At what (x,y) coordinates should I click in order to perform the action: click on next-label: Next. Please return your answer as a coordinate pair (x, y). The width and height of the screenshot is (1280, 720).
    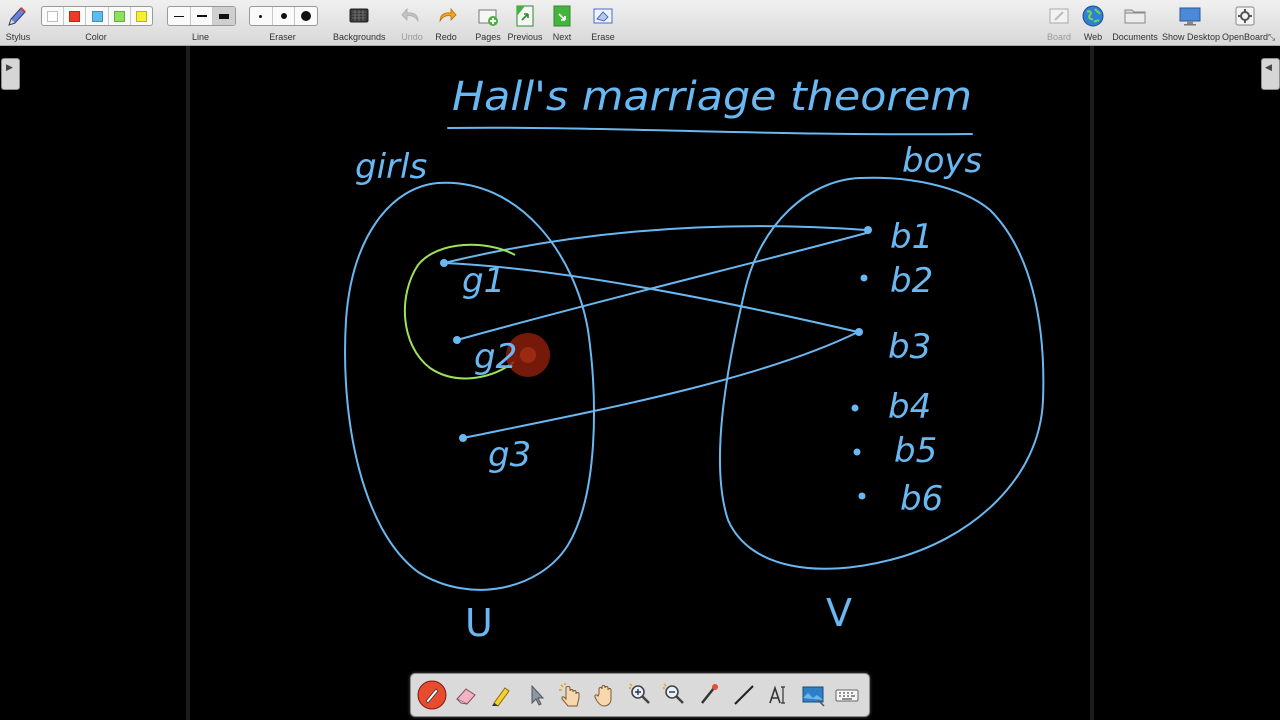
    Looking at the image, I should click on (562, 37).